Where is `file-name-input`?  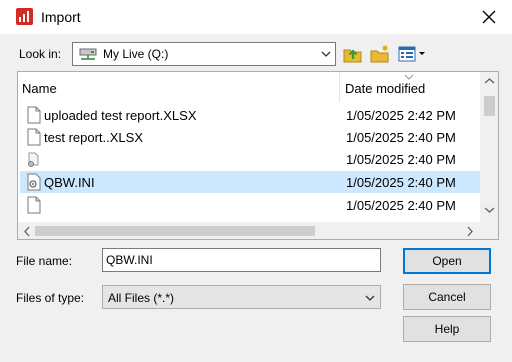
file-name-input is located at coordinates (241, 260).